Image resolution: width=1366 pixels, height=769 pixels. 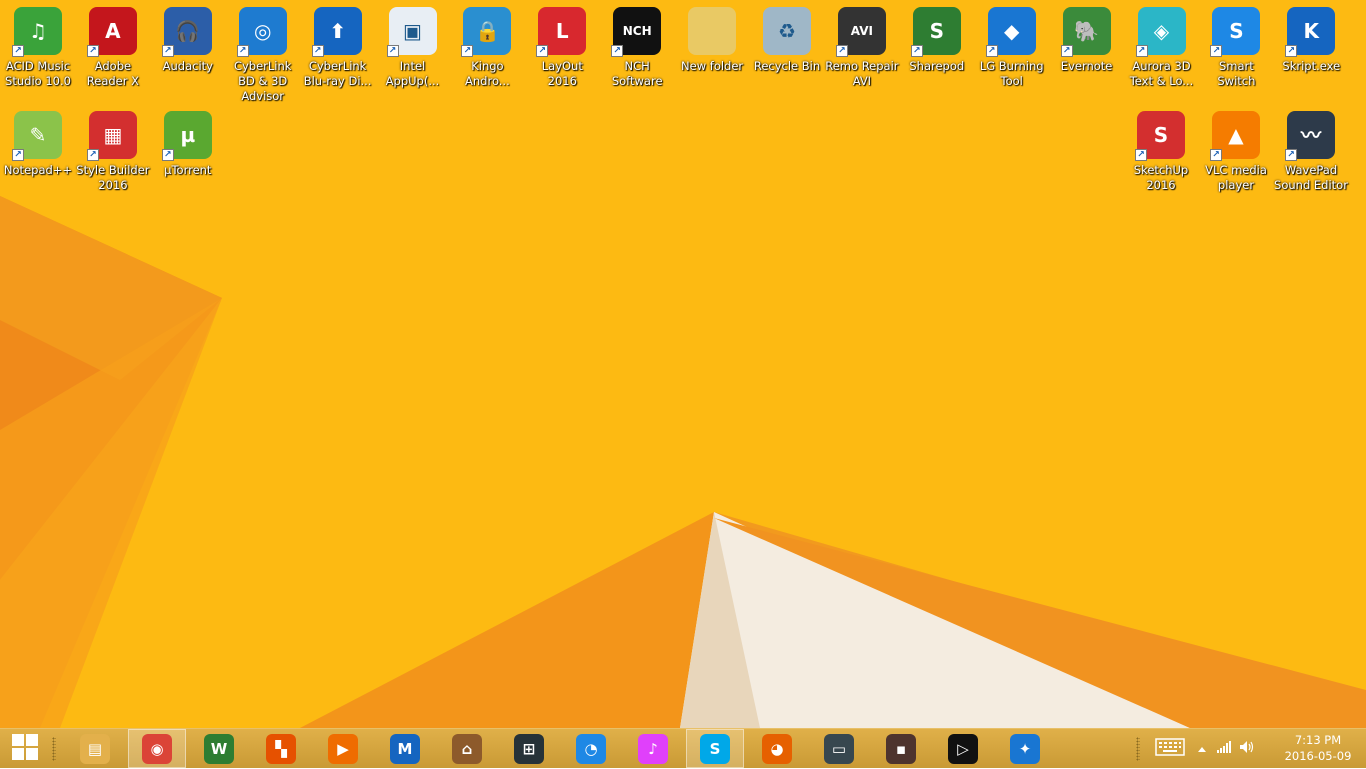 I want to click on desktop-icon-skript: K ↗ Skript.exe, so click(x=1311, y=50).